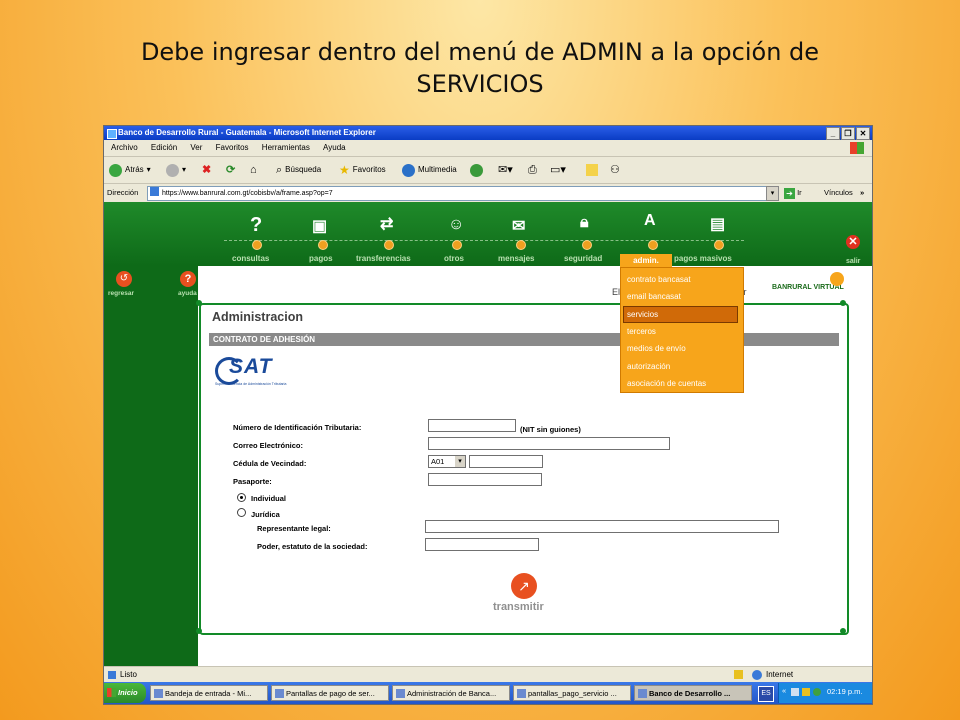 The height and width of the screenshot is (720, 960). What do you see at coordinates (757, 675) in the screenshot?
I see `globe-icon` at bounding box center [757, 675].